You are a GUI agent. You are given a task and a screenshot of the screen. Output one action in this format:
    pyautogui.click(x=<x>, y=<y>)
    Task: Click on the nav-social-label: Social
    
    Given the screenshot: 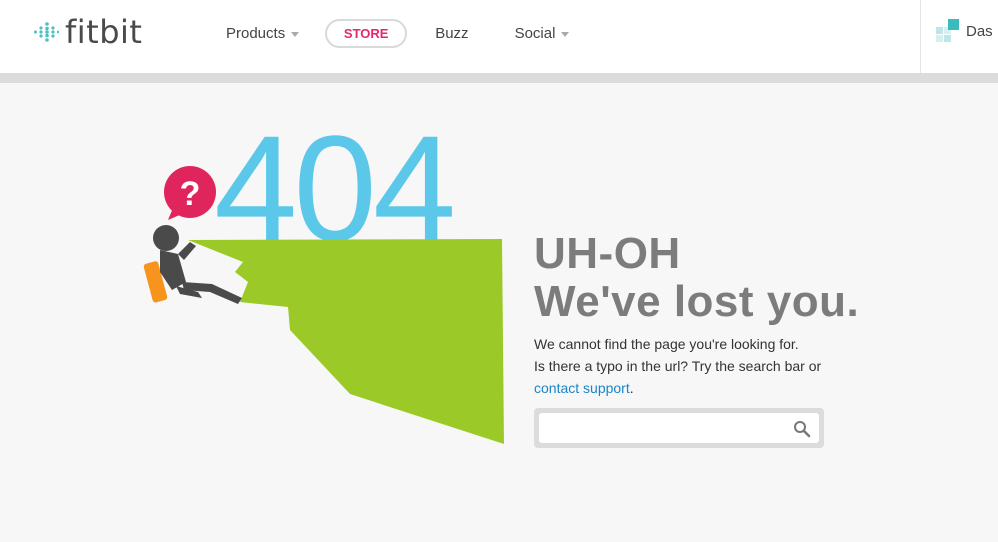 What is the action you would take?
    pyautogui.click(x=535, y=33)
    